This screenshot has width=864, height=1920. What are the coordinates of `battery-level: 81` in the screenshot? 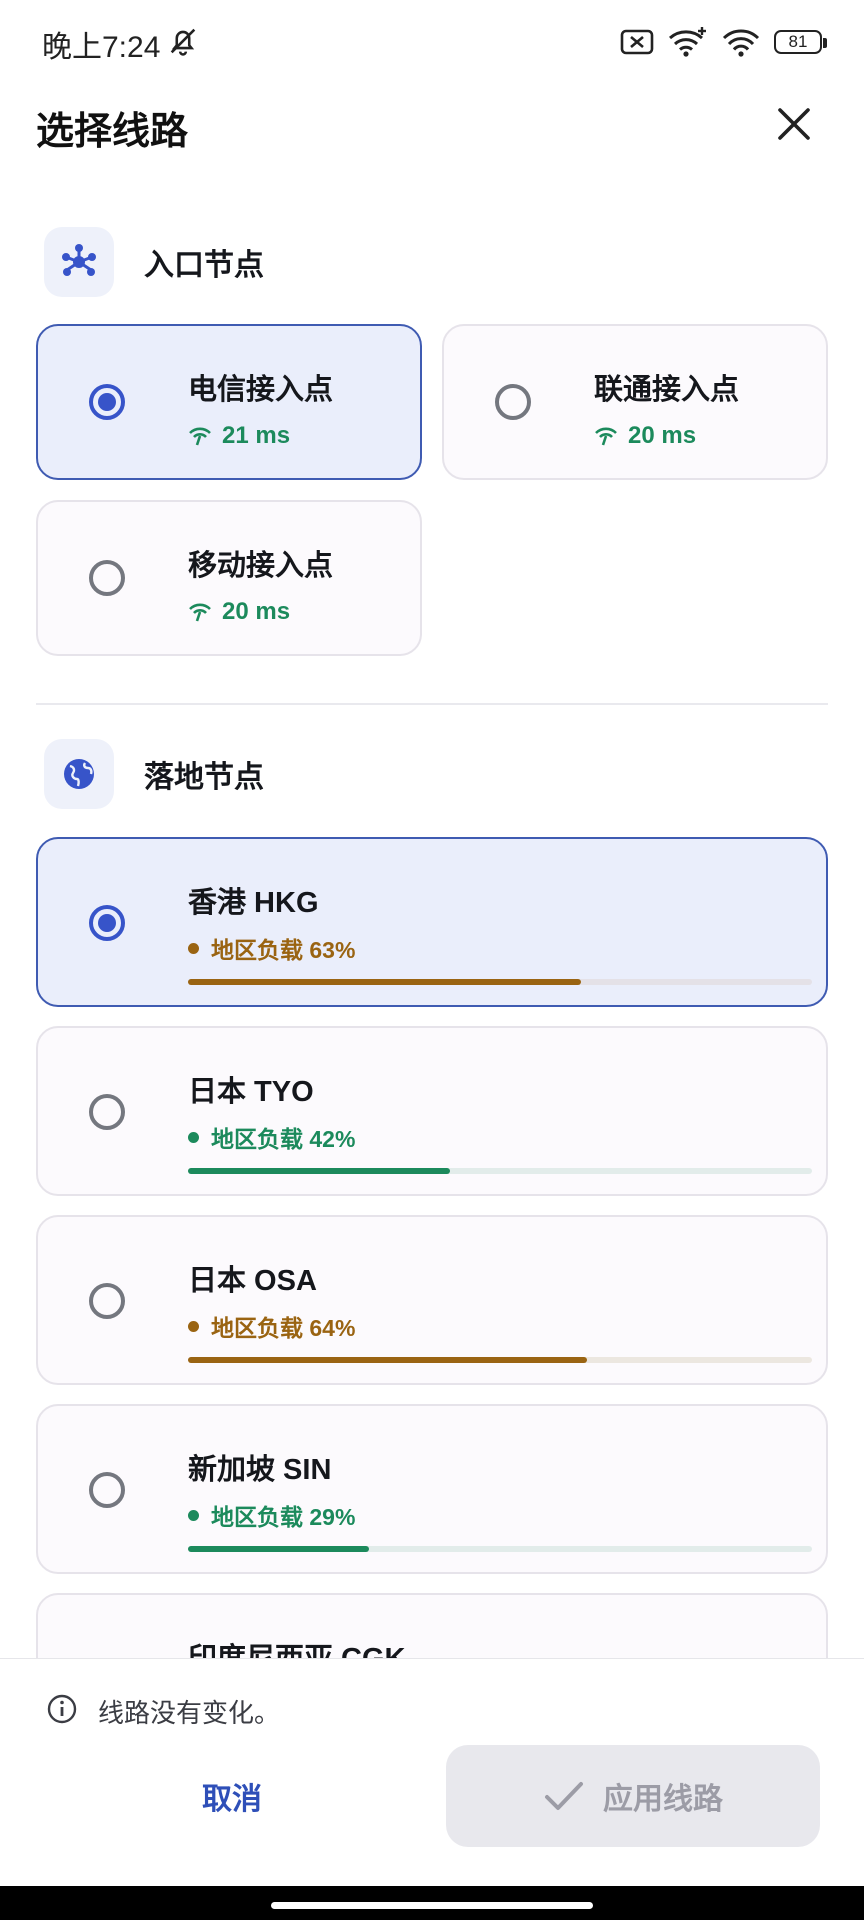 It's located at (798, 41).